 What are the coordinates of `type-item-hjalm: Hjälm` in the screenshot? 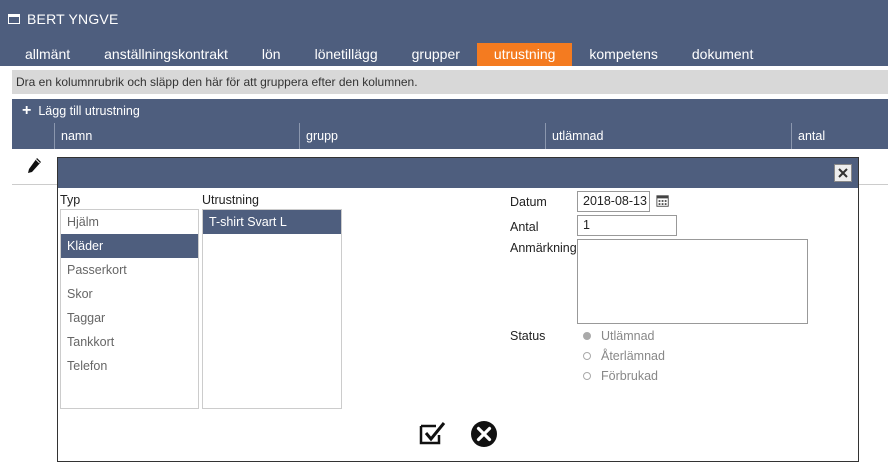 It's located at (129, 222).